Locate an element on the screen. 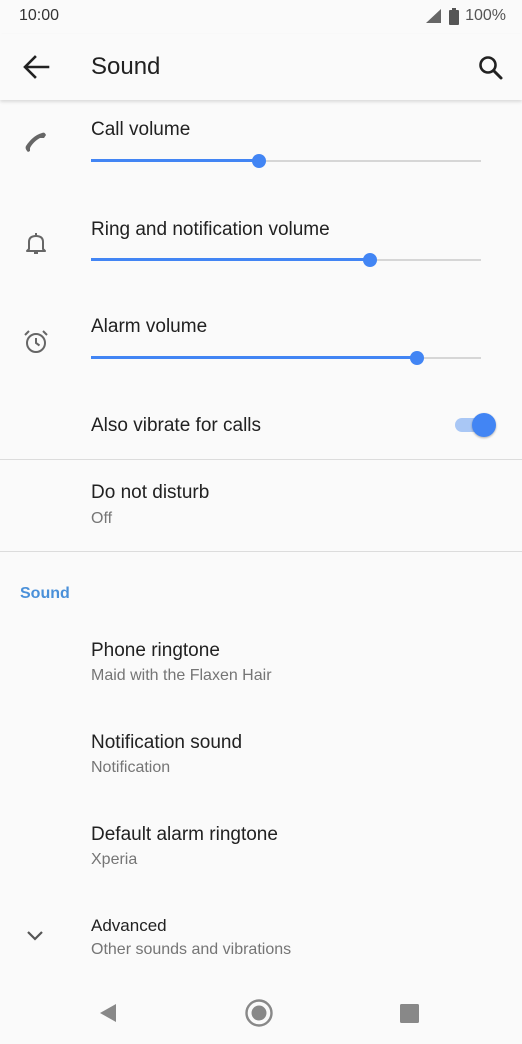 The height and width of the screenshot is (1044, 522). status-icons: 100% is located at coordinates (465, 16).